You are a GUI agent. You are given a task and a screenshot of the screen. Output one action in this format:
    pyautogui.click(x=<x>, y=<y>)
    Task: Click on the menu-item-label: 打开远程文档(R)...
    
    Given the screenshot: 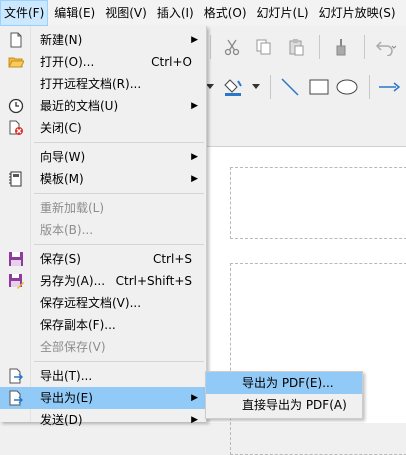 What is the action you would take?
    pyautogui.click(x=91, y=84)
    